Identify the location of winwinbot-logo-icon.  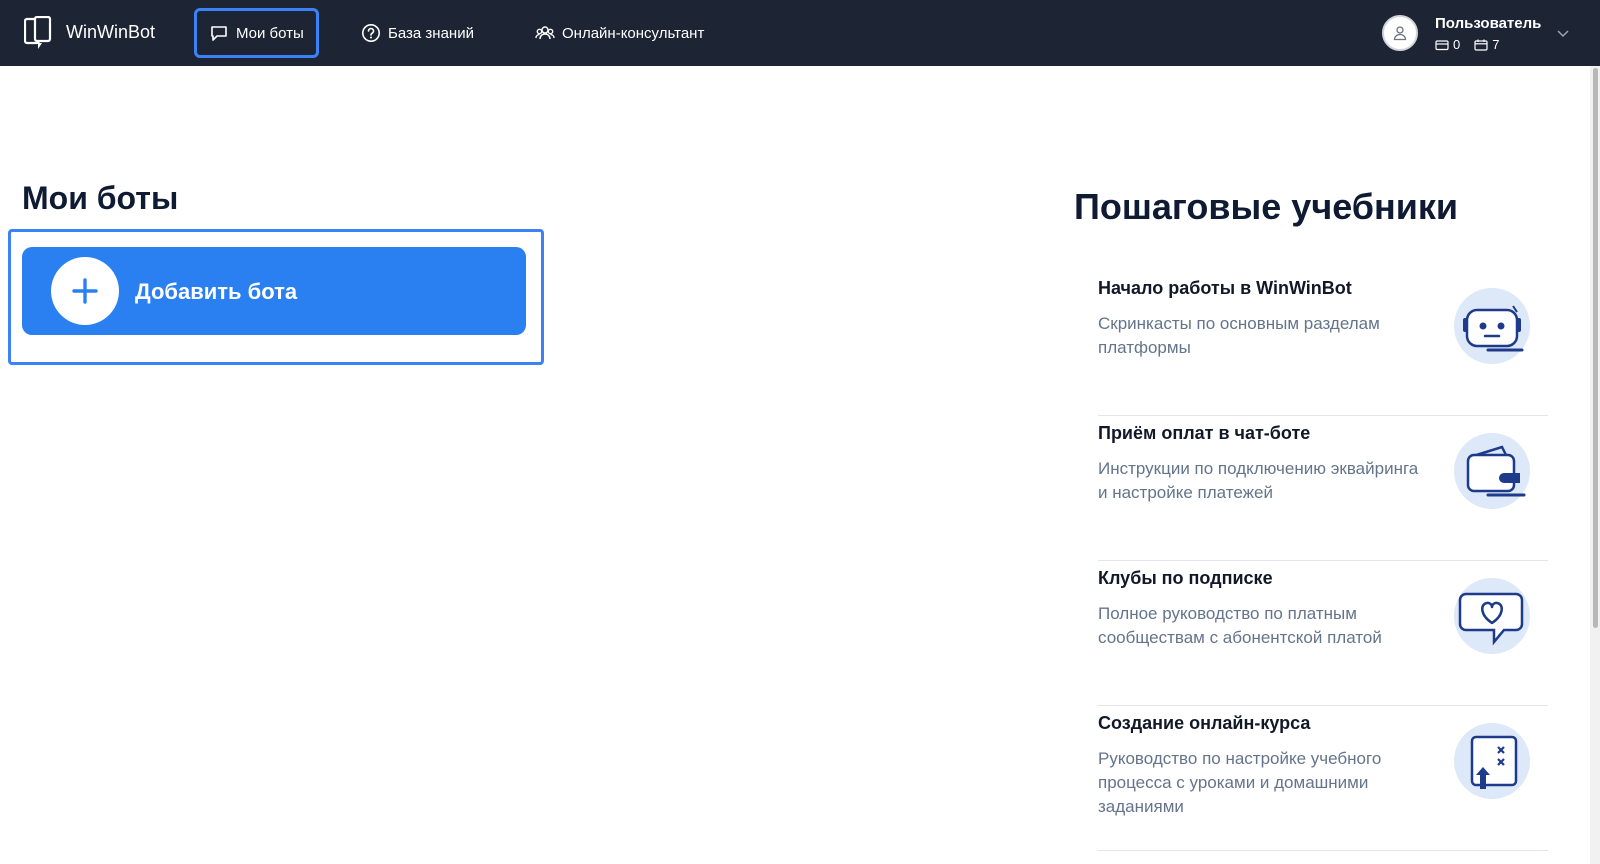
(38, 33).